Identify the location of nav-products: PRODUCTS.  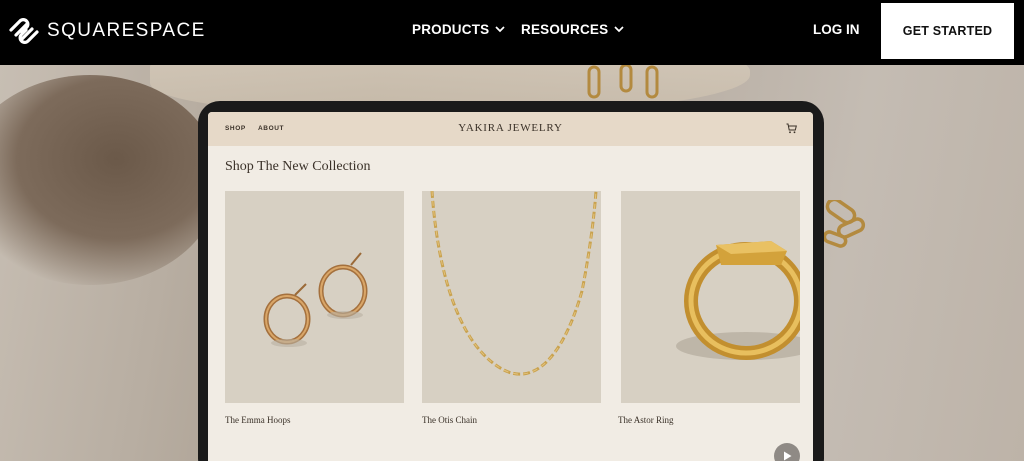
(458, 29).